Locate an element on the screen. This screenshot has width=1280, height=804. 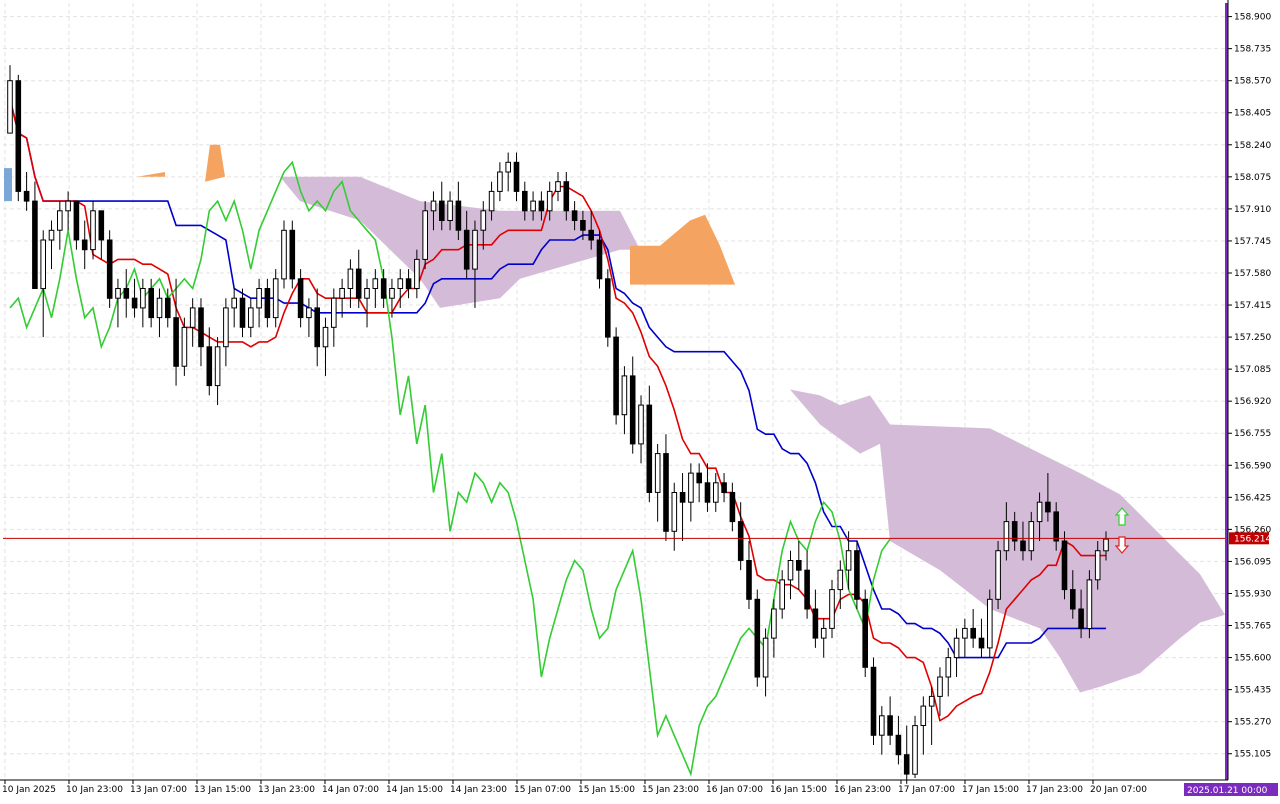
x-tick-label: 14 Jan 23:00 is located at coordinates (478, 790).